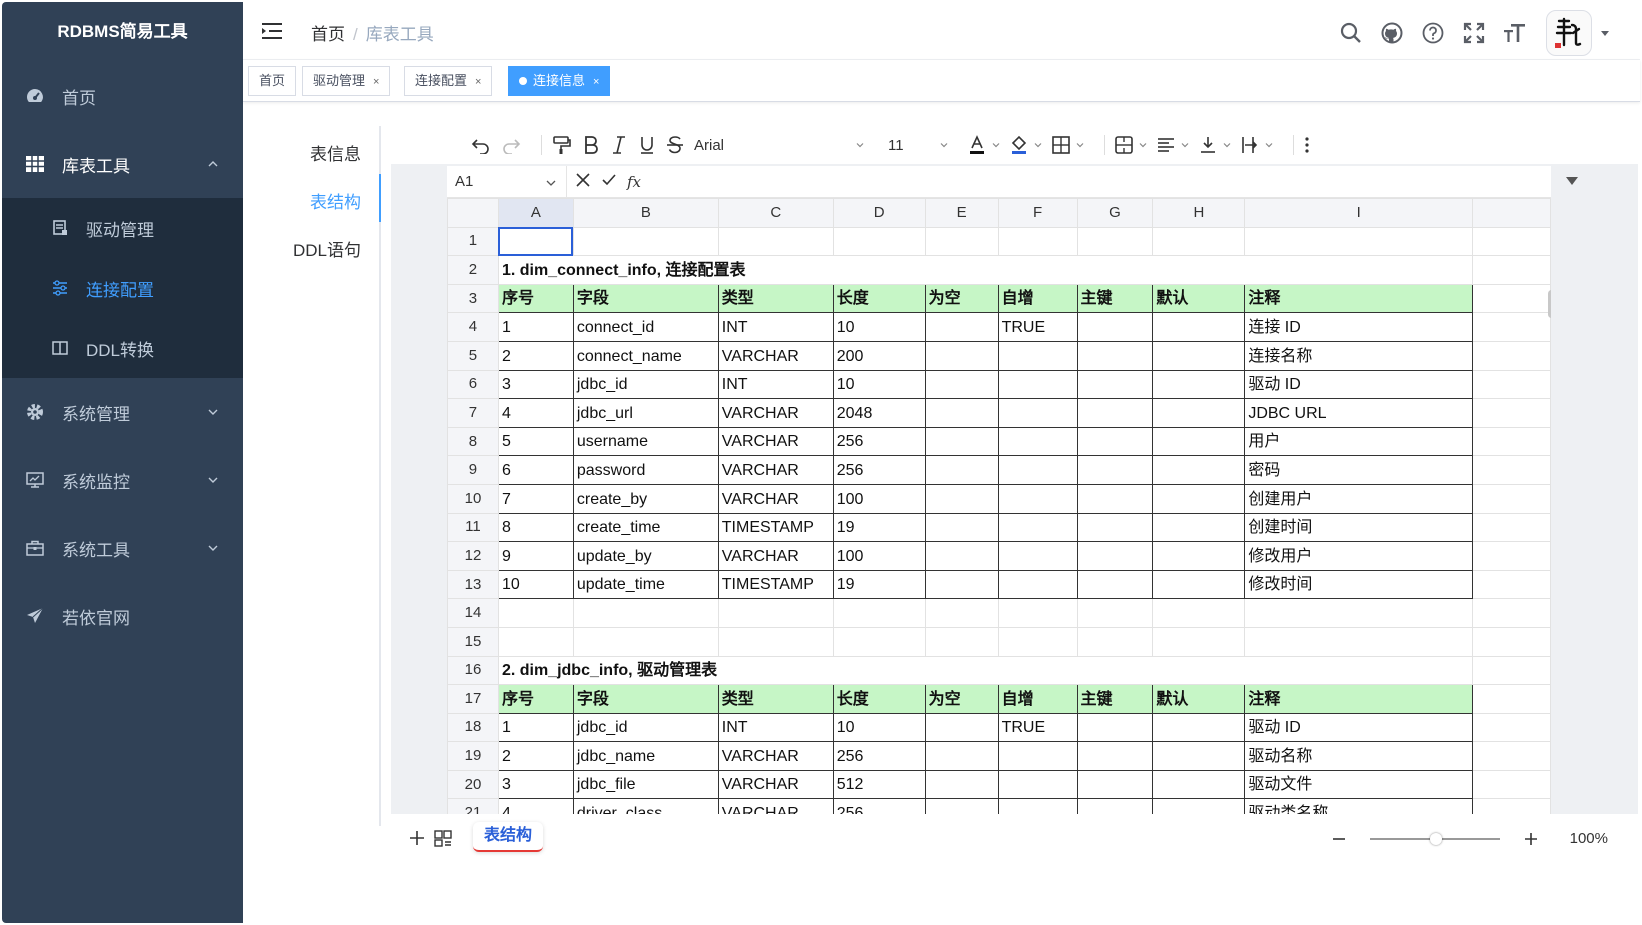  What do you see at coordinates (1131, 145) in the screenshot?
I see `merge-cells-icon` at bounding box center [1131, 145].